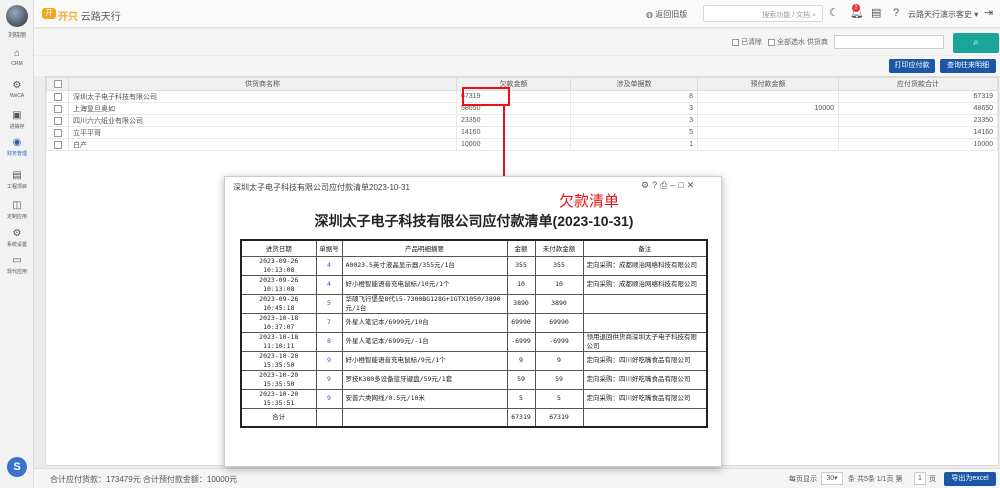  Describe the element at coordinates (17, 214) in the screenshot. I see `sidebar-item-custom-app: ◫ 定制应用` at that location.